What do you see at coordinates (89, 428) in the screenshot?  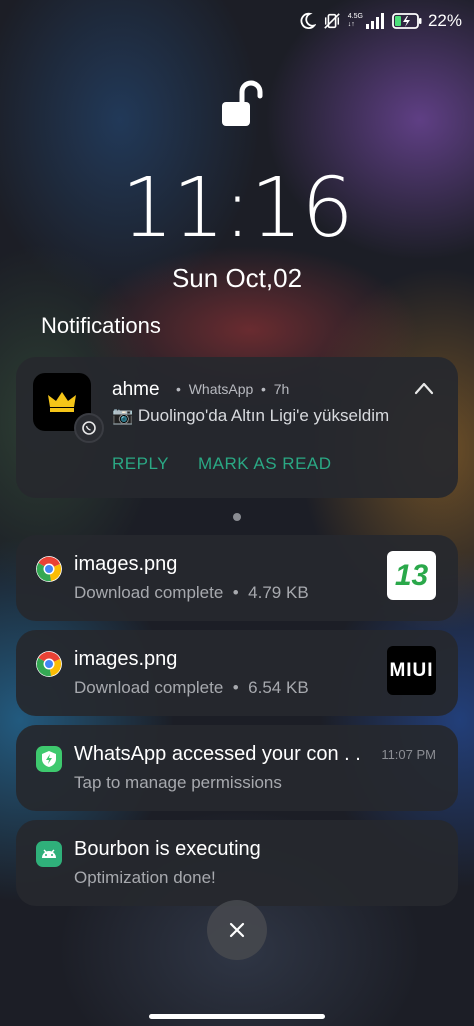 I see `whatsapp-icon` at bounding box center [89, 428].